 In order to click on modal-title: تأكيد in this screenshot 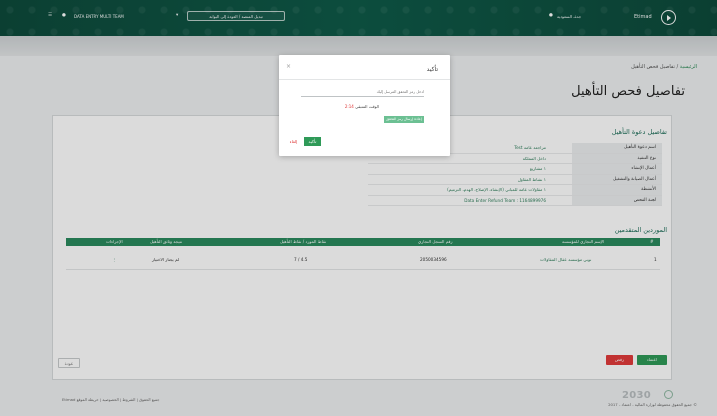, I will do `click(432, 69)`.